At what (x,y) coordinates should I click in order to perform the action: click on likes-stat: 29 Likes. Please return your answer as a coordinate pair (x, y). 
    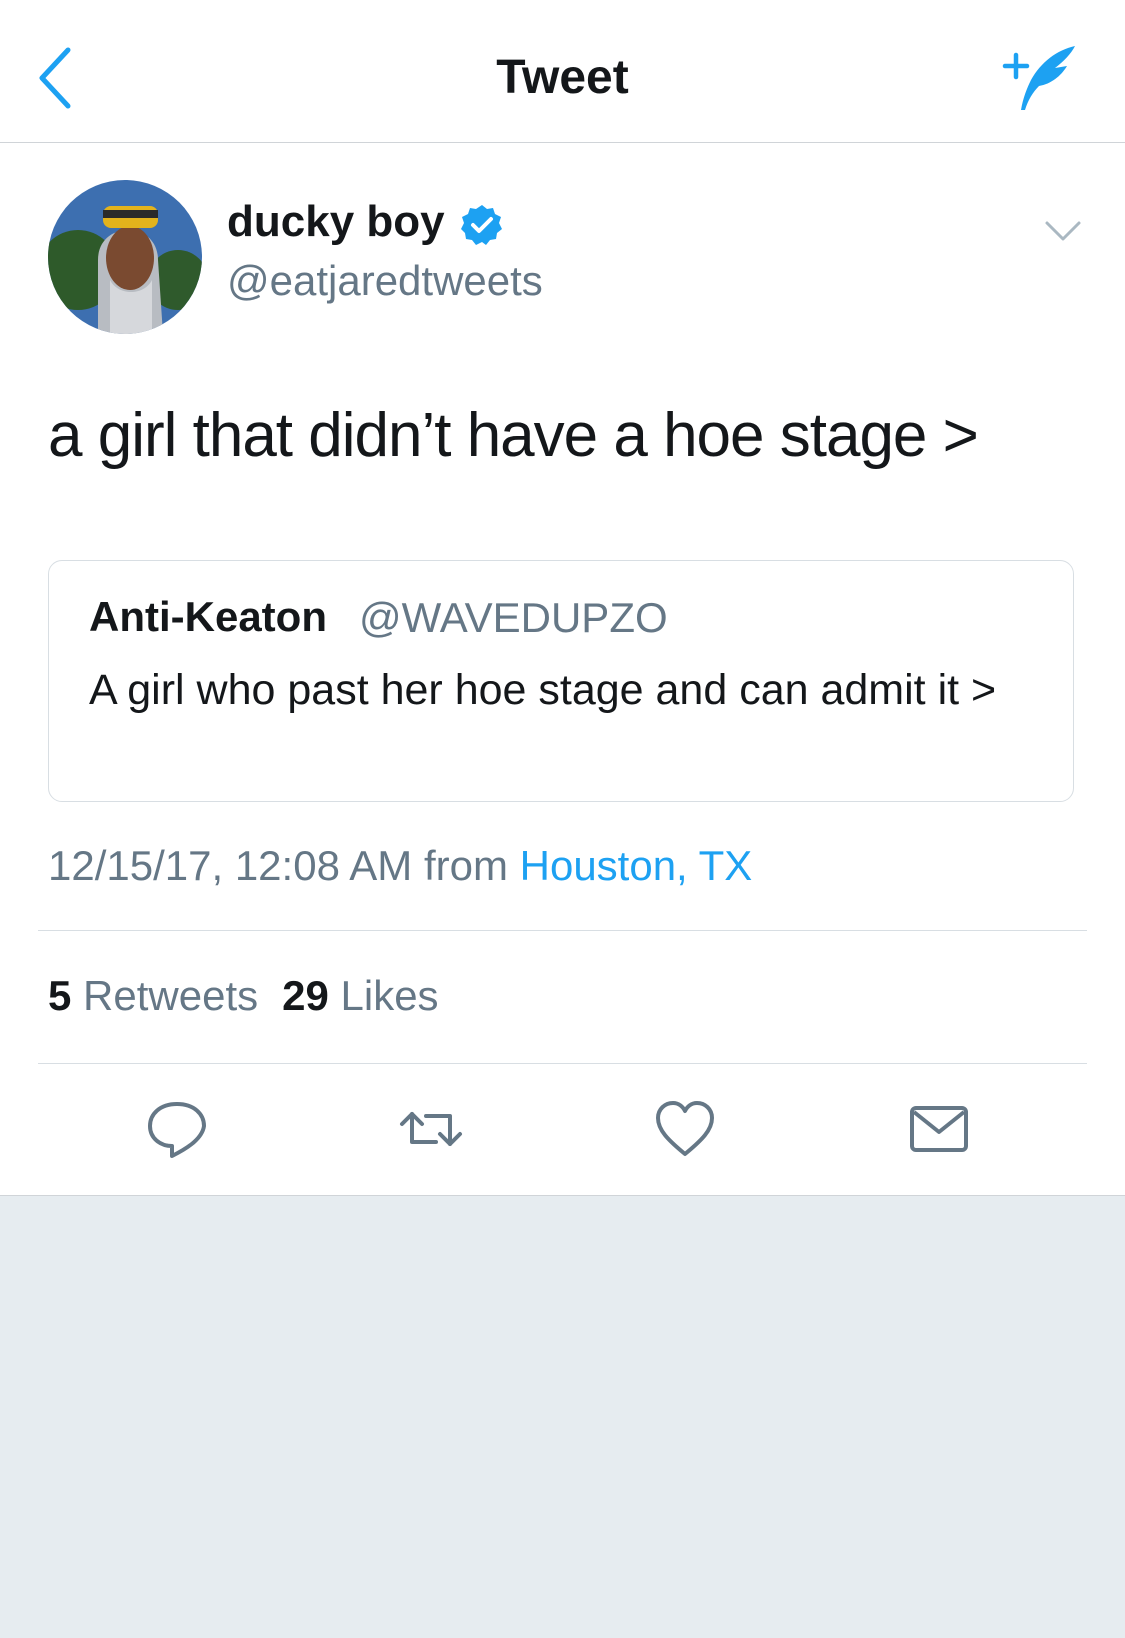
    Looking at the image, I should click on (360, 995).